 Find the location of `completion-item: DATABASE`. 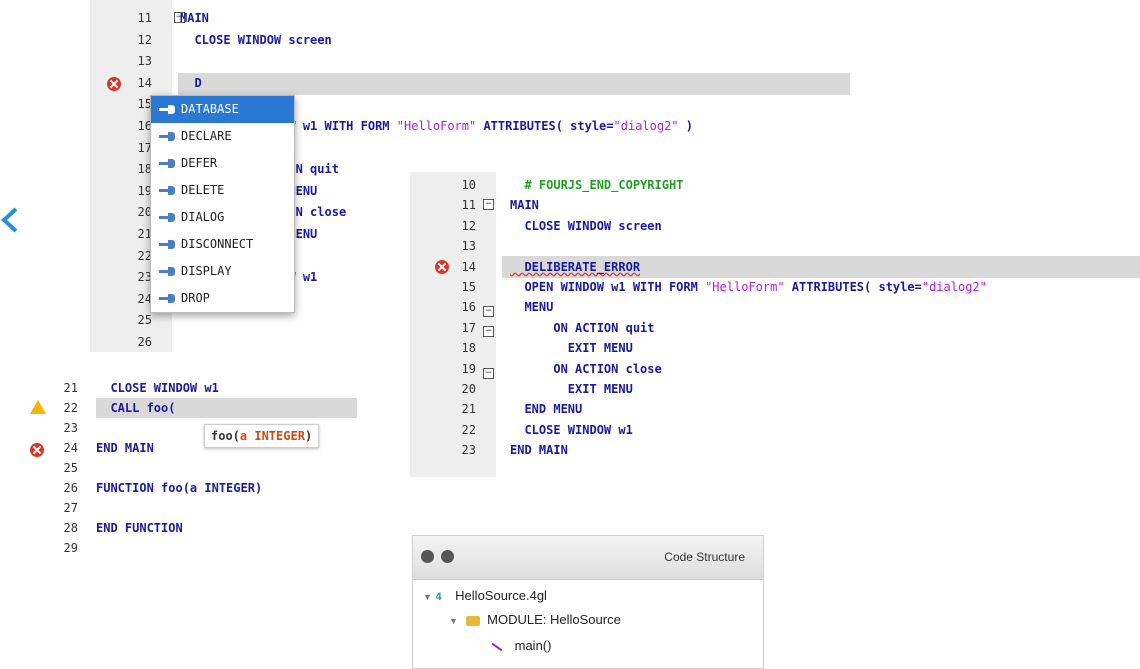

completion-item: DATABASE is located at coordinates (222, 109).